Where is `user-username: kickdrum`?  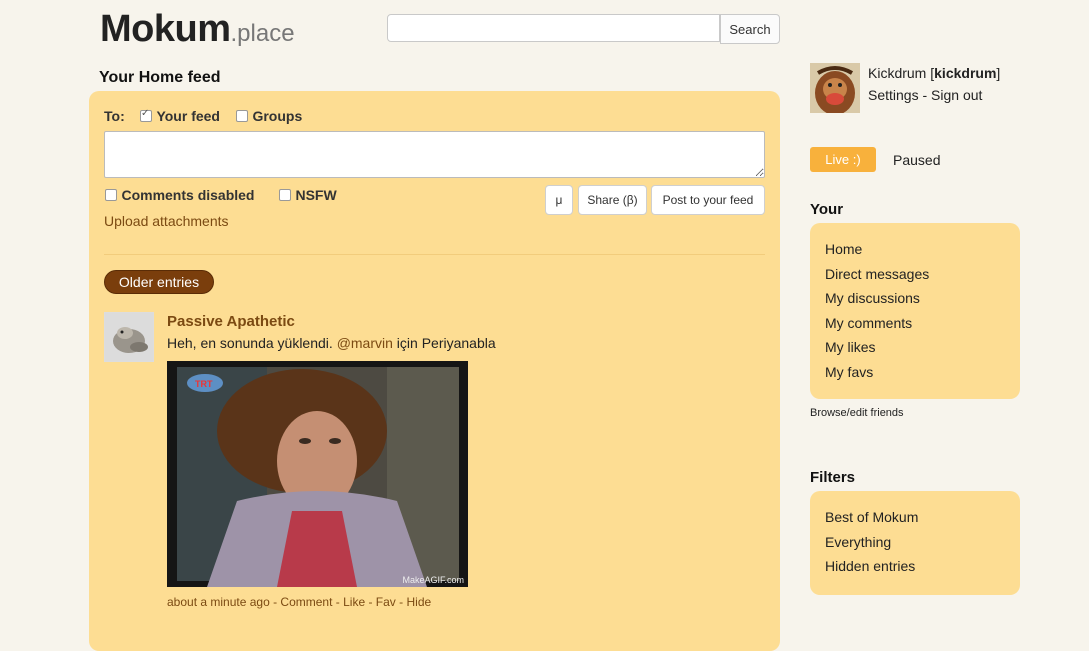
user-username: kickdrum is located at coordinates (965, 73).